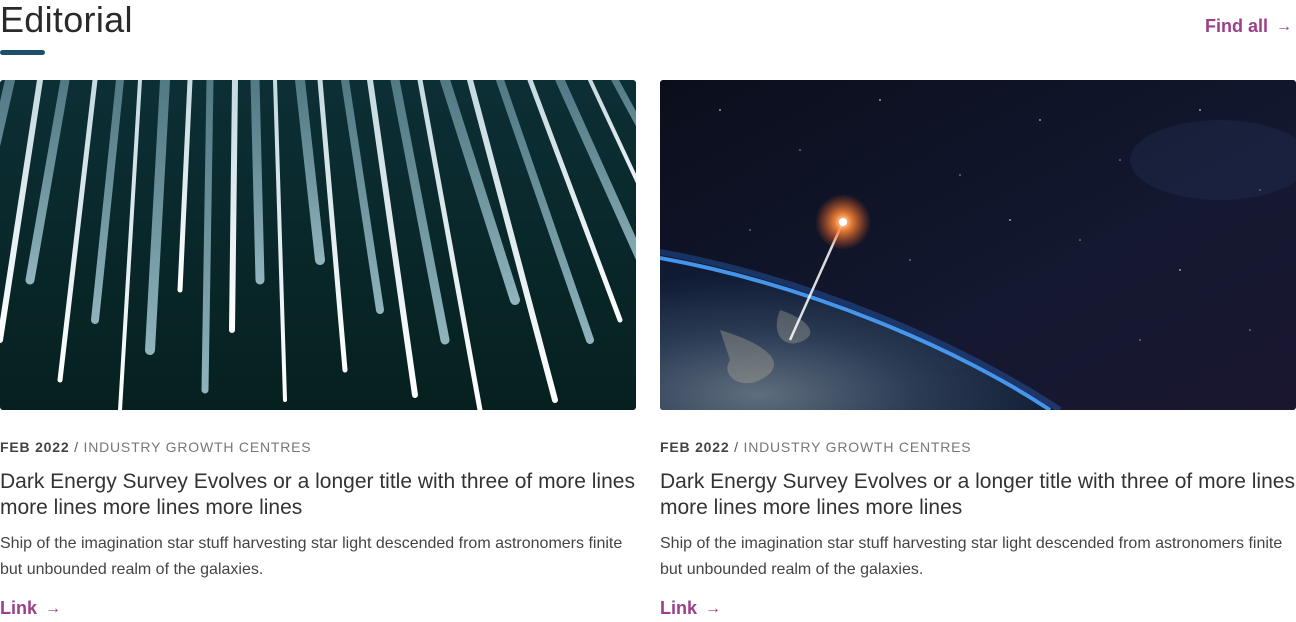 The width and height of the screenshot is (1296, 622). Describe the element at coordinates (66, 20) in the screenshot. I see `page-title: Editorial` at that location.